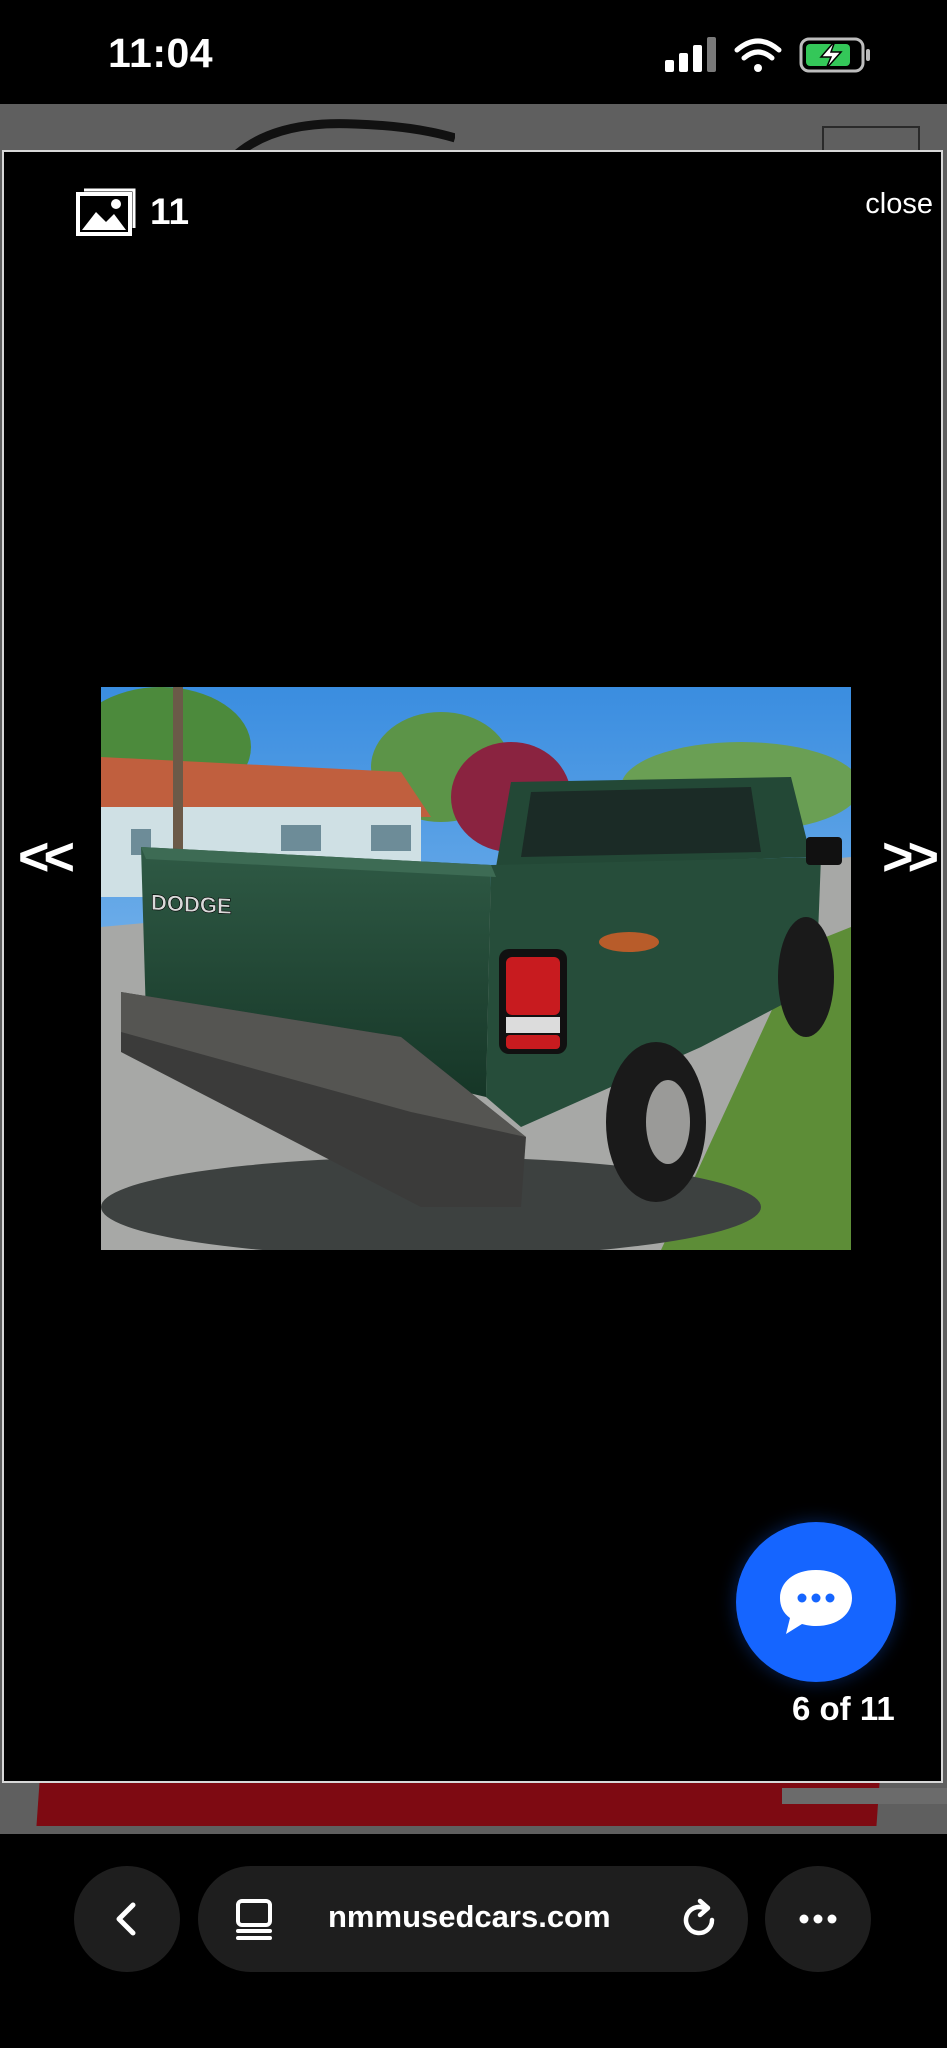 The image size is (947, 2048). What do you see at coordinates (700, 1919) in the screenshot?
I see `reload-icon` at bounding box center [700, 1919].